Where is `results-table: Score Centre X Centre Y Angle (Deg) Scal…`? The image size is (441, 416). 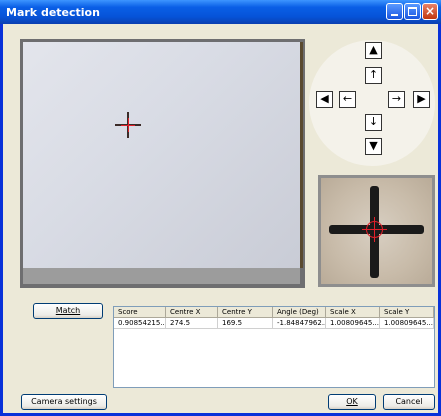
results-table: Score Centre X Centre Y Angle (Deg) Scal… is located at coordinates (274, 347).